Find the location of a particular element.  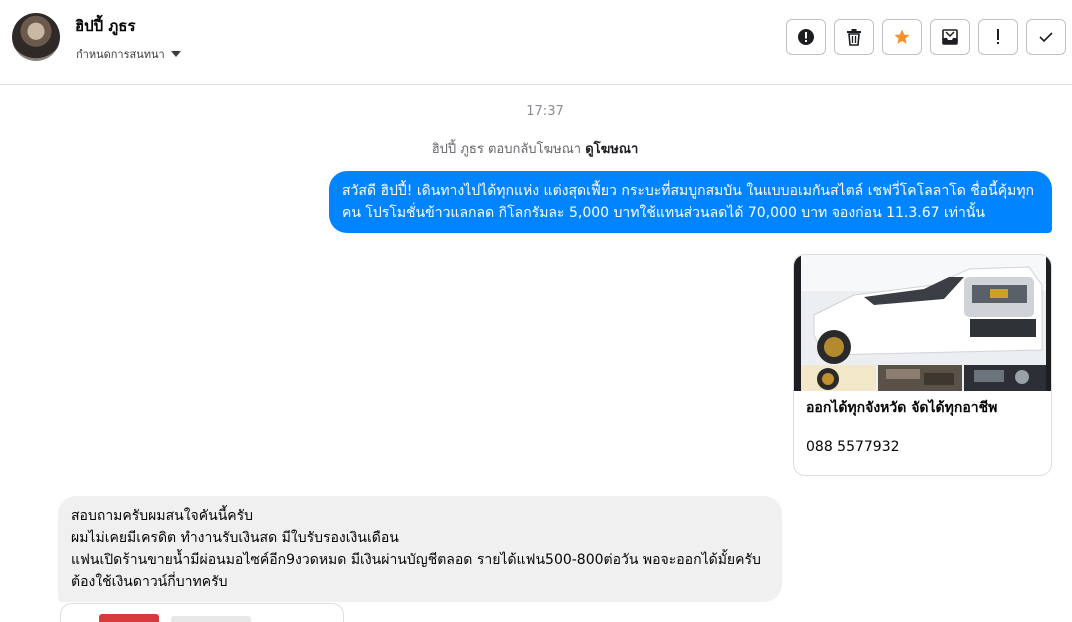

star-button is located at coordinates (902, 37).